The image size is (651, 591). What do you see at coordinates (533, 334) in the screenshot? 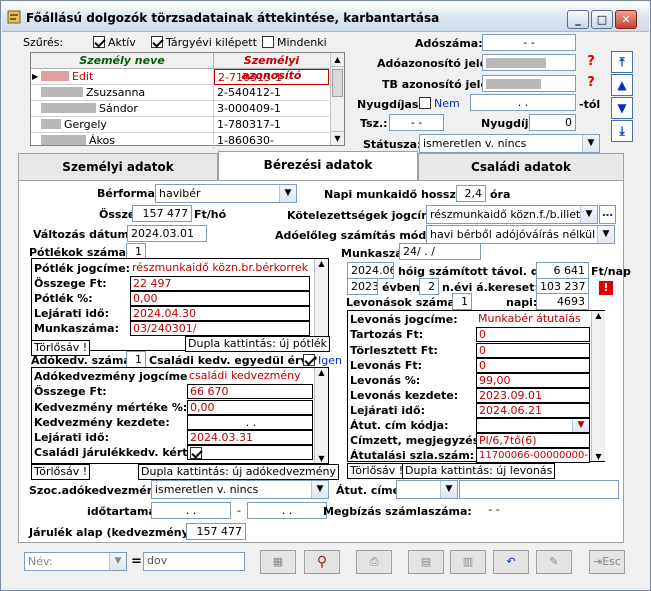
I see `lev-tartozas-value: 0` at bounding box center [533, 334].